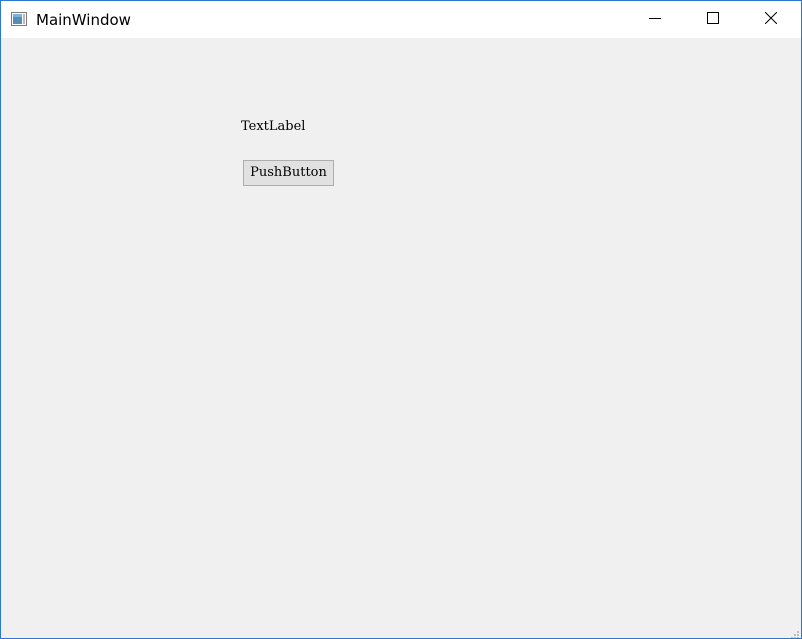 The width and height of the screenshot is (802, 639). I want to click on maximize-icon, so click(713, 20).